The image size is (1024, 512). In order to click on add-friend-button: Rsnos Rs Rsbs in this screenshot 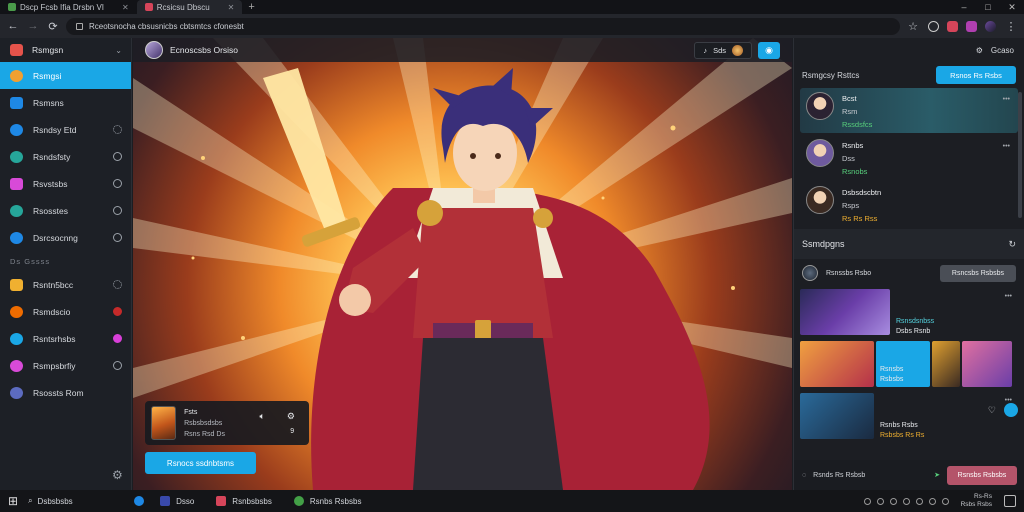, I will do `click(976, 75)`.